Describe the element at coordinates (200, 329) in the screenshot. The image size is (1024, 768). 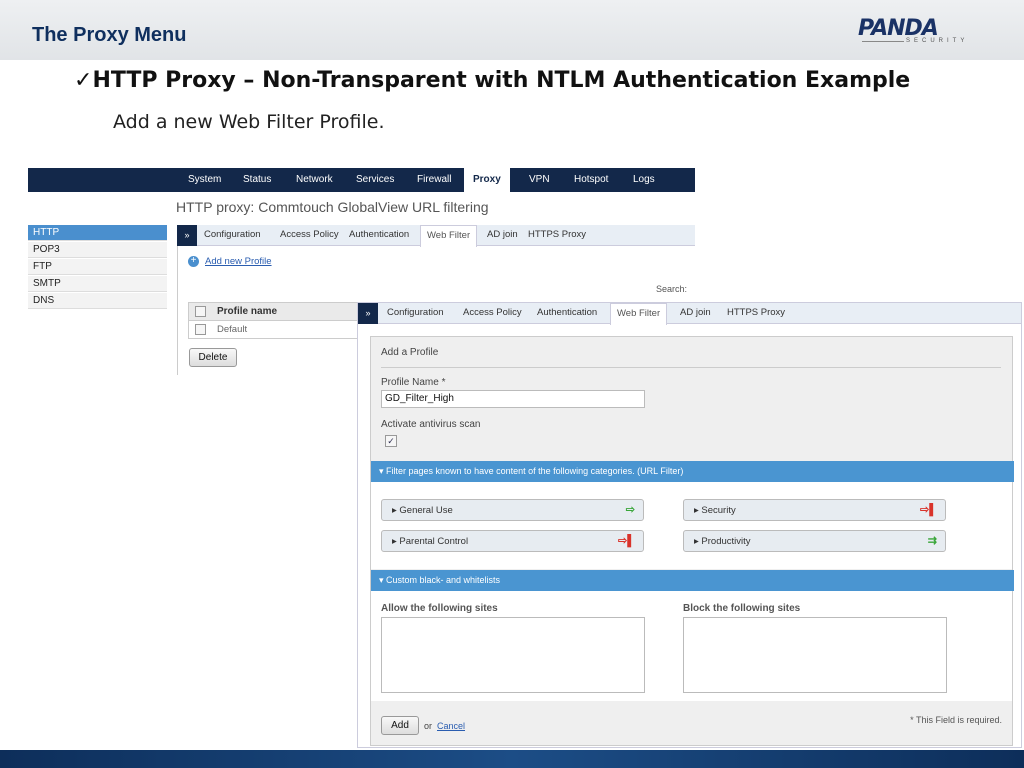
I see `row-checkbox` at that location.